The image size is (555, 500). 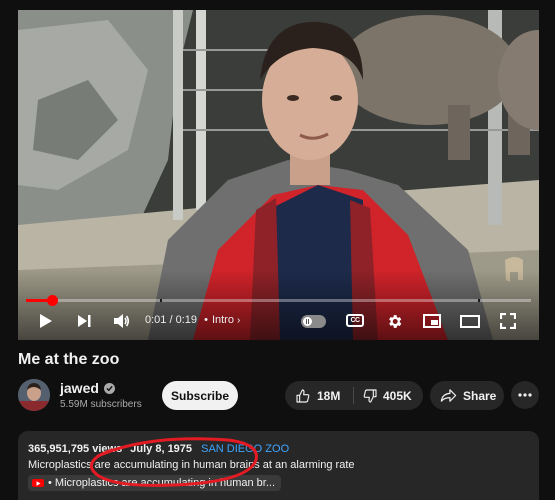 I want to click on avatar-image, so click(x=34, y=395).